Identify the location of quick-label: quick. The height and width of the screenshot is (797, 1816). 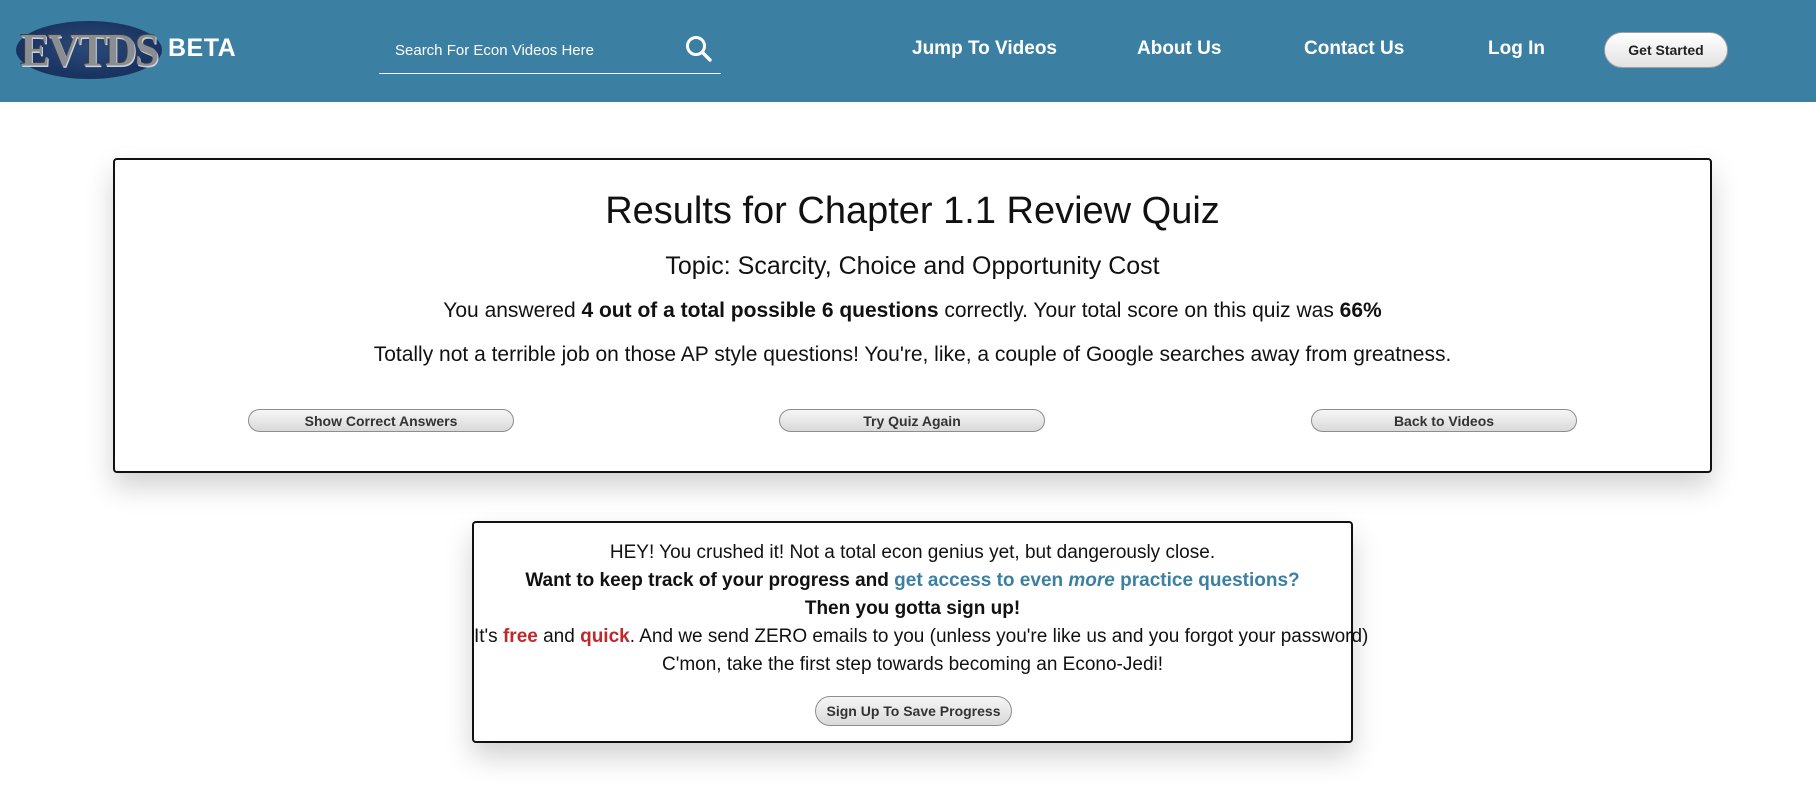
(605, 636).